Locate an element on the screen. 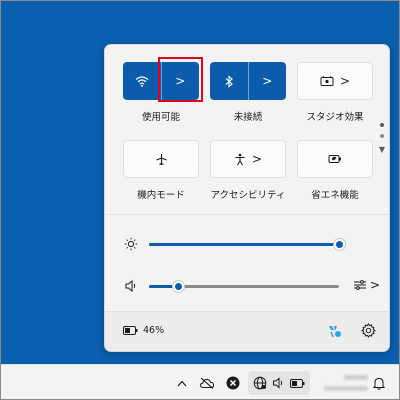 The width and height of the screenshot is (400, 400). chevron-up-icon is located at coordinates (182, 383).